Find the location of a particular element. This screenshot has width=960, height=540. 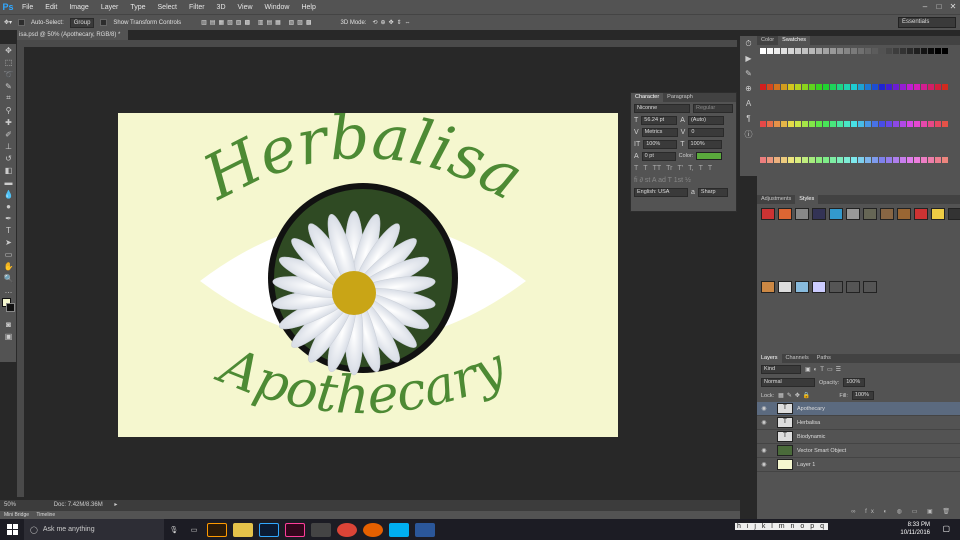

background-color is located at coordinates (10, 307).